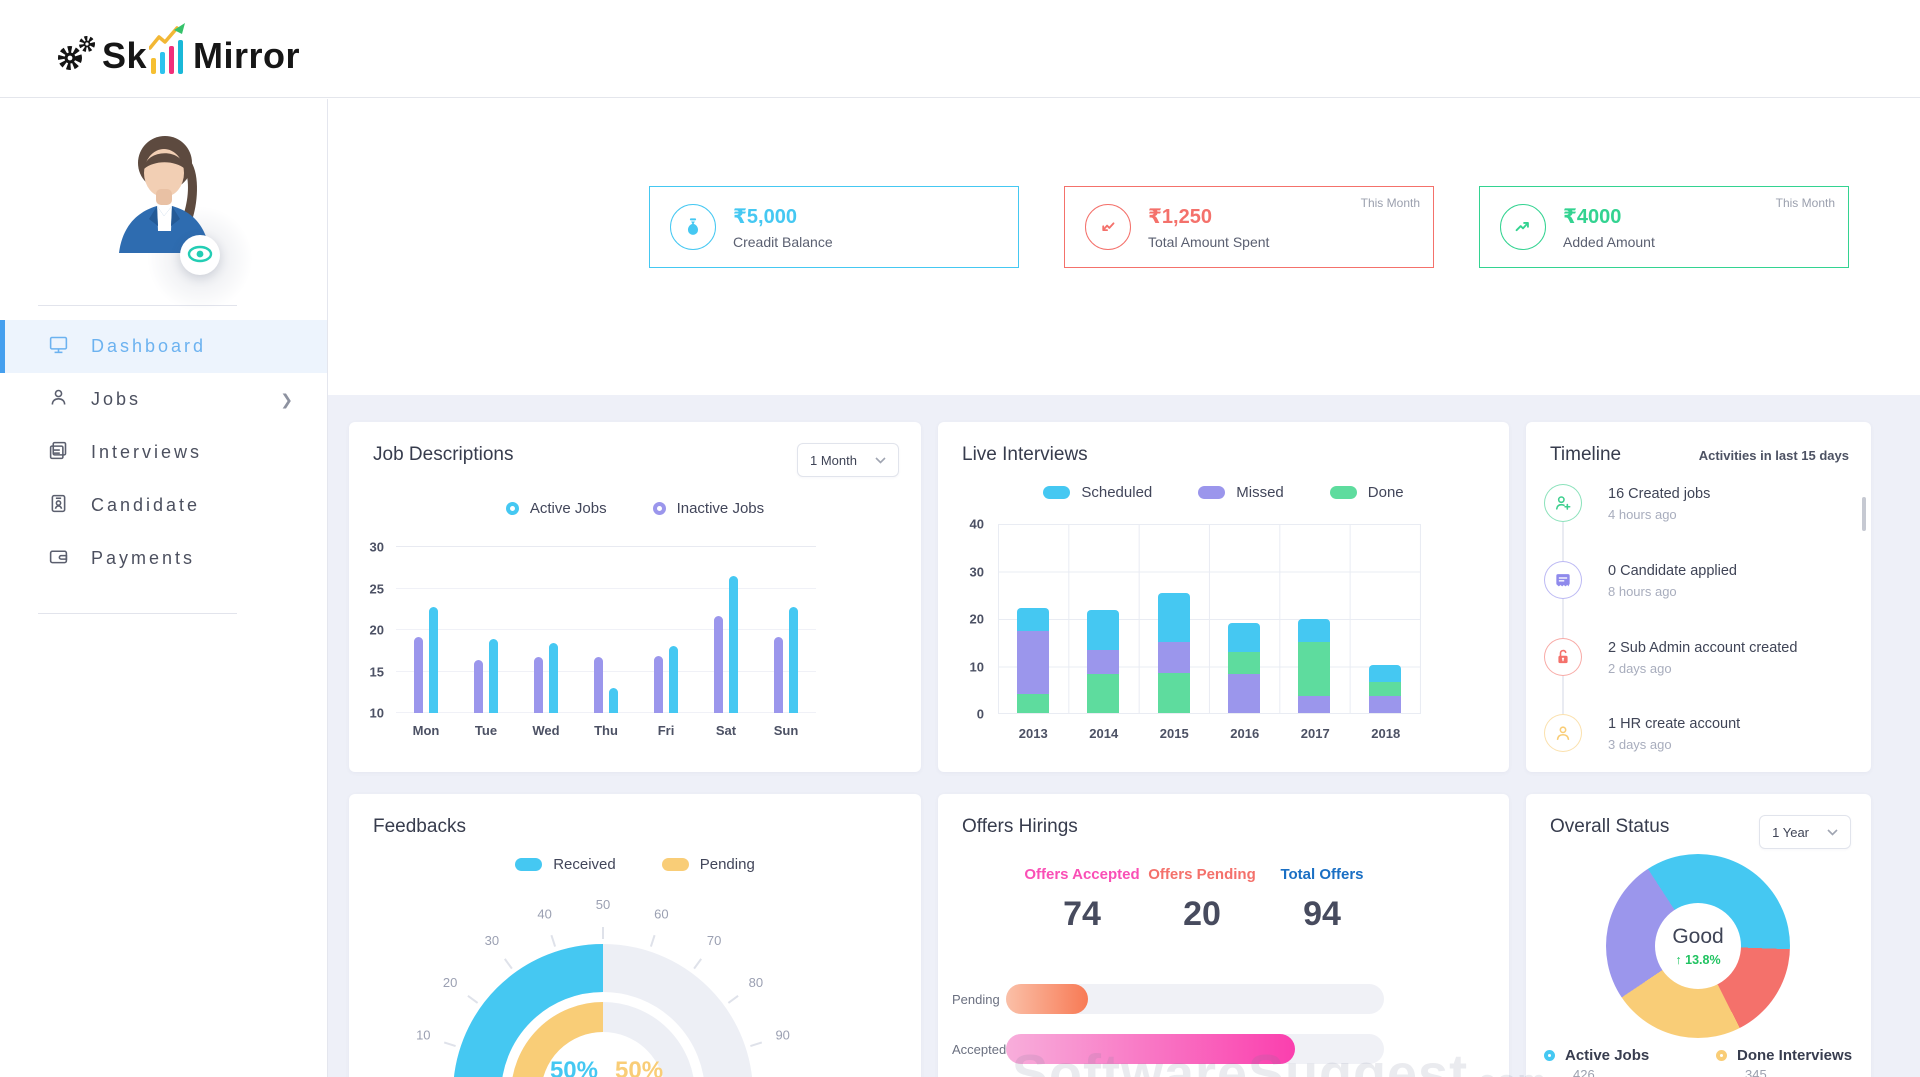  Describe the element at coordinates (247, 55) in the screenshot. I see `logo-text-suffix: Mirror` at that location.